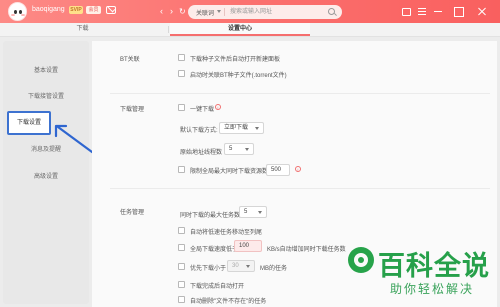  Describe the element at coordinates (240, 29) in the screenshot. I see `tab-settings: 设置中心` at that location.